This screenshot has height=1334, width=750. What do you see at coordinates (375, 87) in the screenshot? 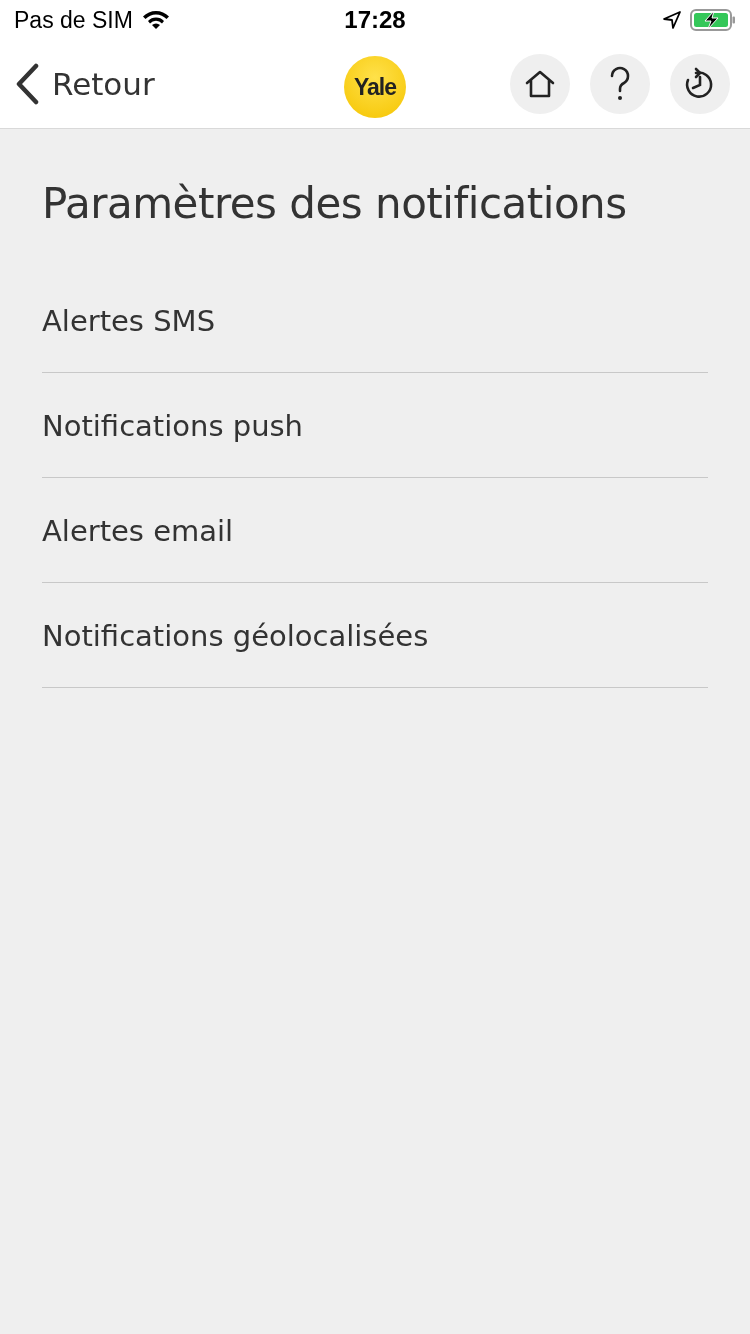
I see `logo: Yale` at bounding box center [375, 87].